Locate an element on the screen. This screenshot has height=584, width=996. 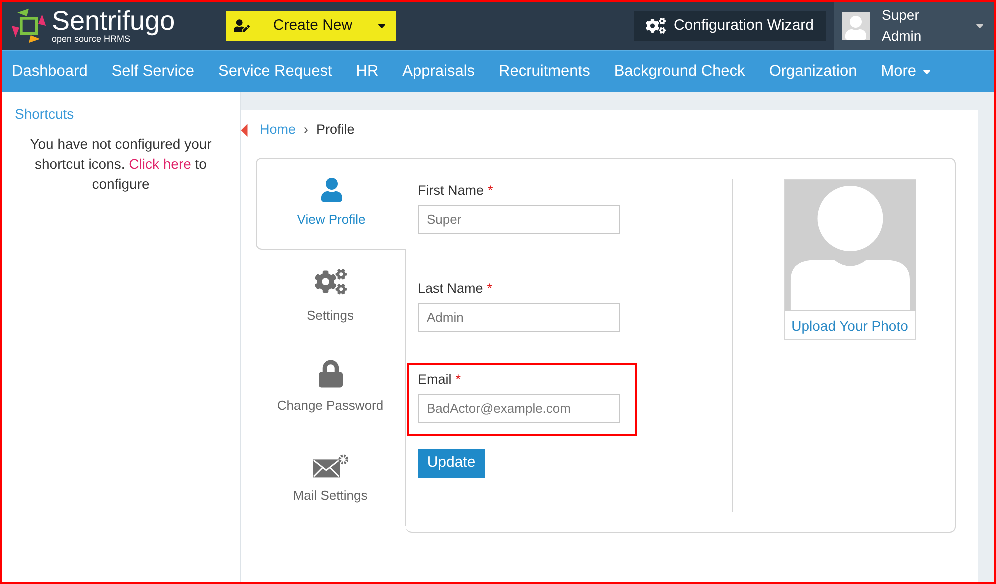
avatar-icon is located at coordinates (856, 26).